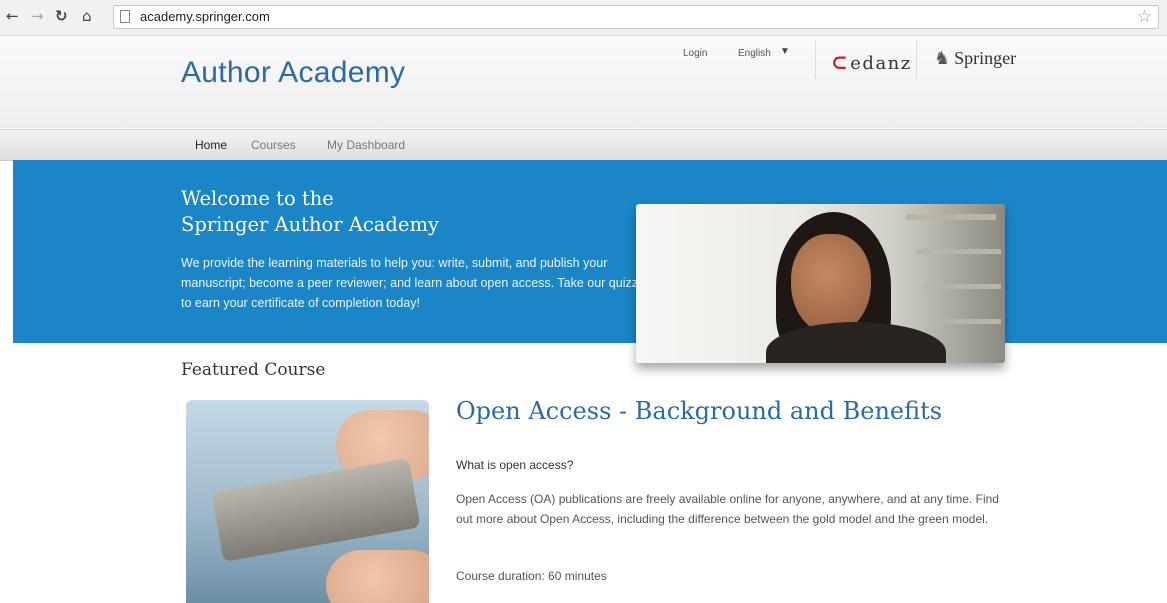  Describe the element at coordinates (125, 16) in the screenshot. I see `page-icon` at that location.